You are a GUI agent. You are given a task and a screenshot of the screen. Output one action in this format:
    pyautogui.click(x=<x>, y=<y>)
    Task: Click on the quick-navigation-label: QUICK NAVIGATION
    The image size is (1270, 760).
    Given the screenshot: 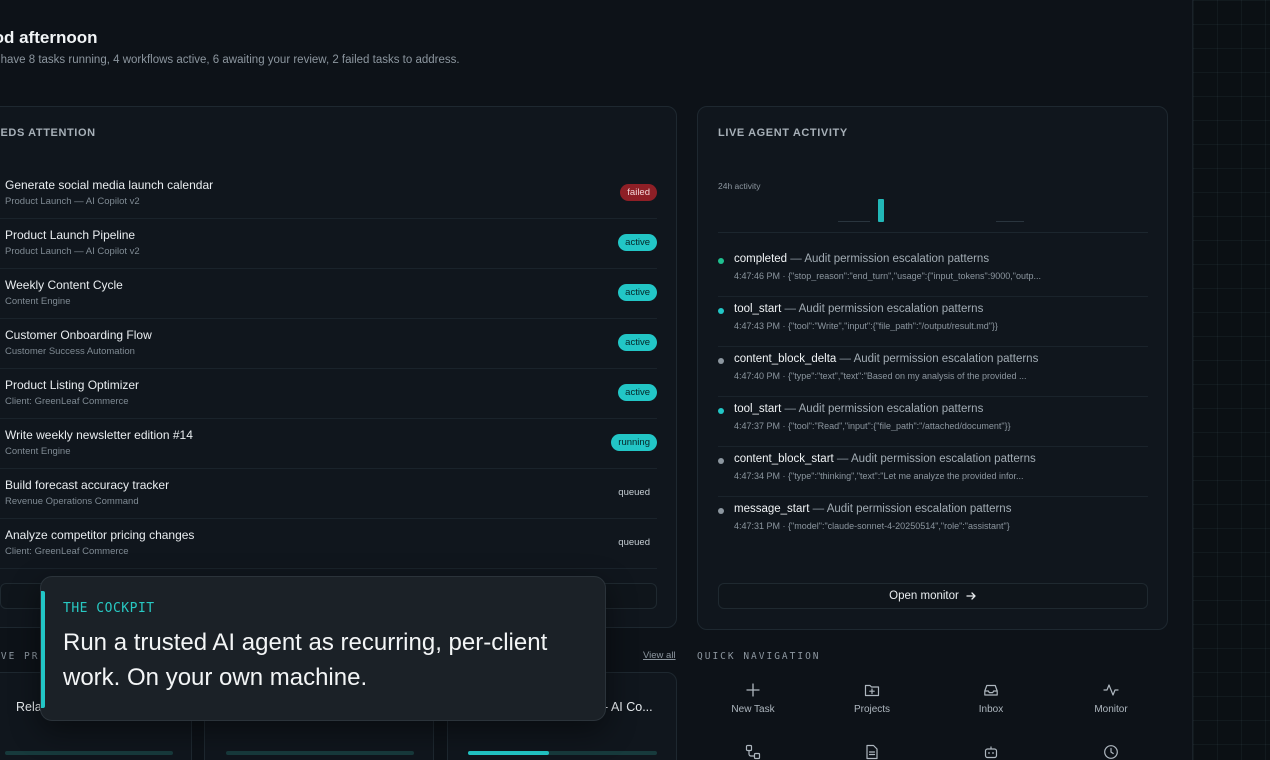 What is the action you would take?
    pyautogui.click(x=759, y=656)
    